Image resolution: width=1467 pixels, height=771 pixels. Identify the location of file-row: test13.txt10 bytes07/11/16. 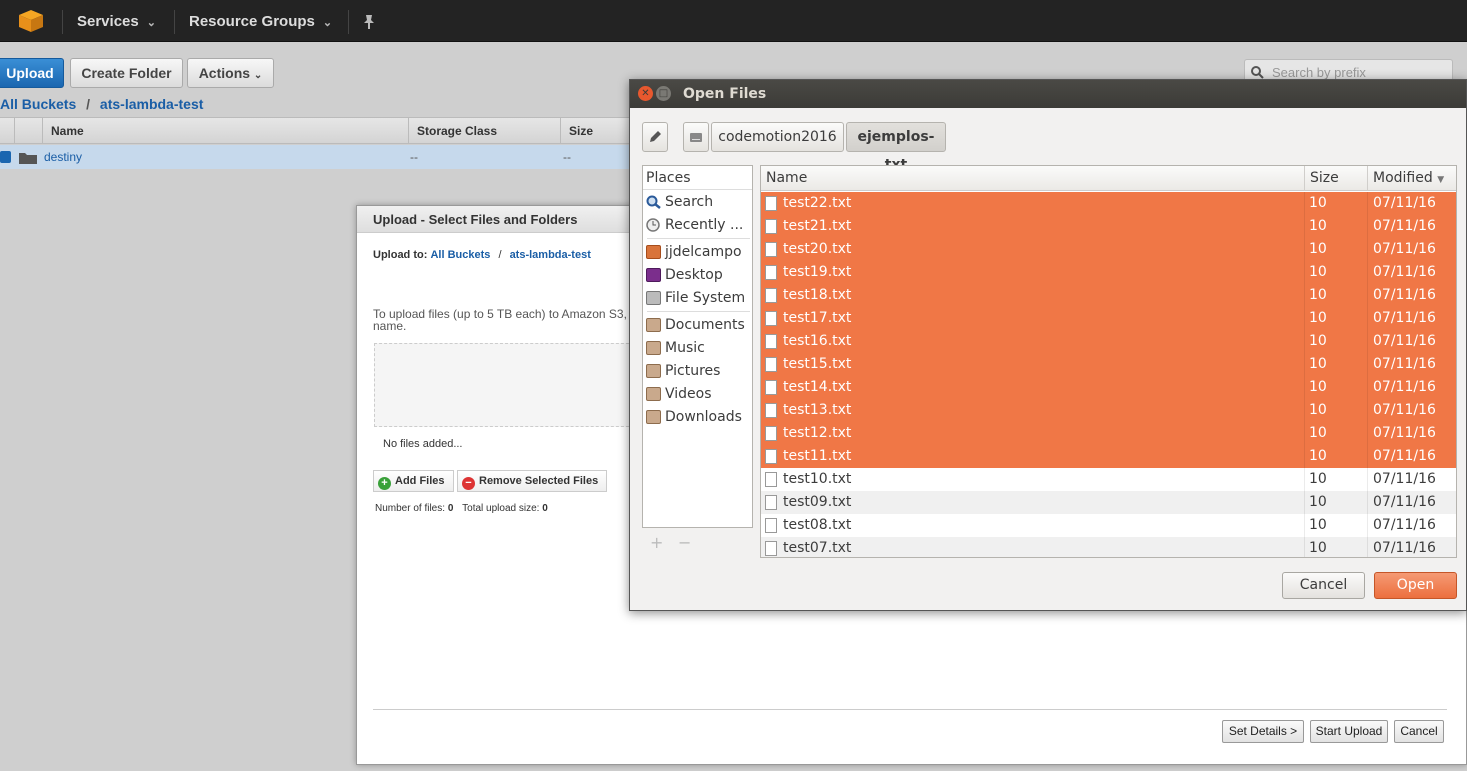
(1108, 422).